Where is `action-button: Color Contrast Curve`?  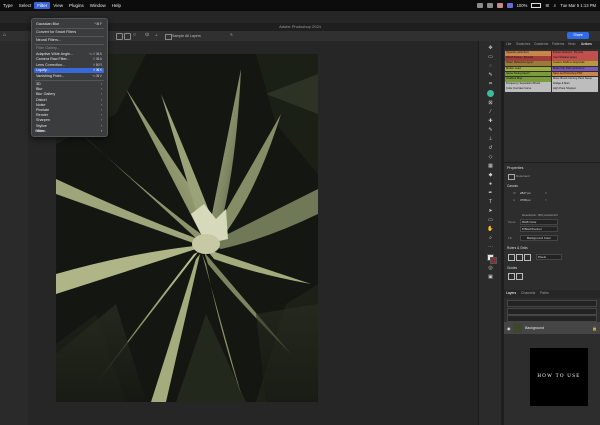 action-button: Color Contrast Curve is located at coordinates (528, 89).